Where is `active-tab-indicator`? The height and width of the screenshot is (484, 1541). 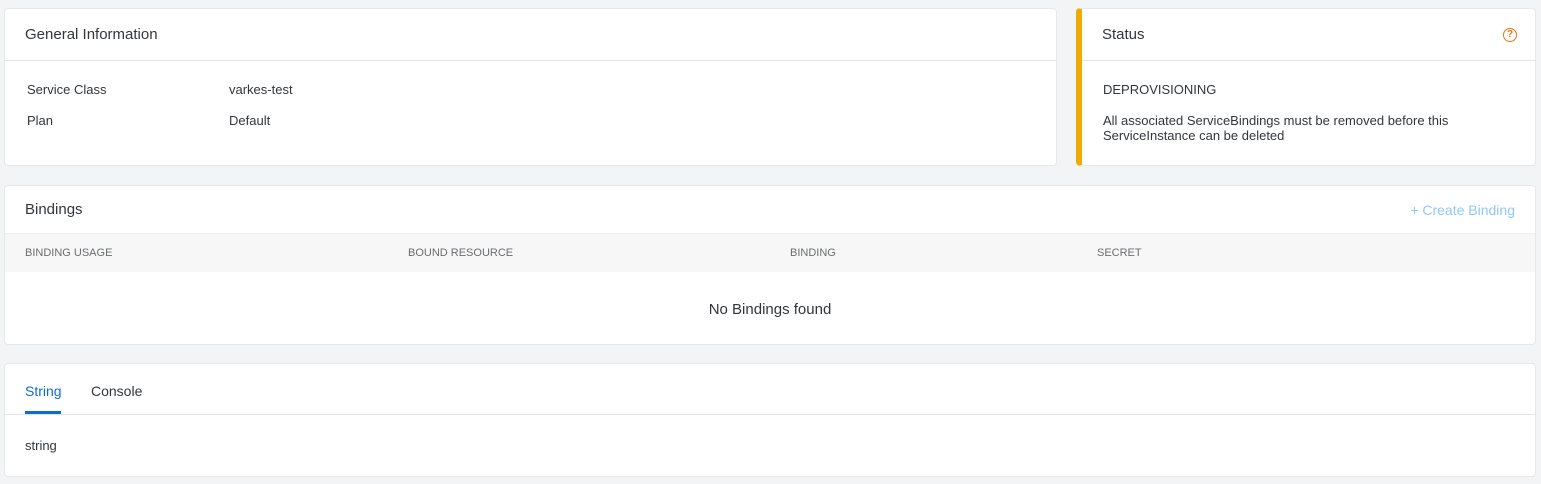 active-tab-indicator is located at coordinates (43, 412).